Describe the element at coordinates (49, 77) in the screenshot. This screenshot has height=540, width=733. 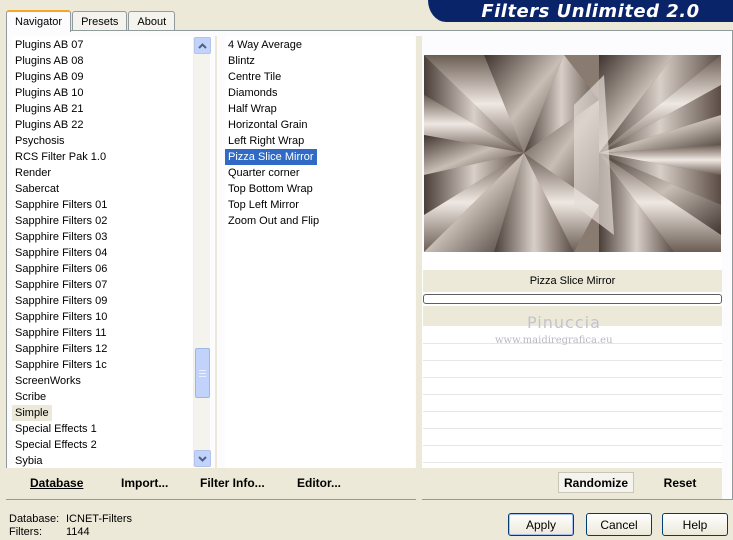
I see `list-item-label: Plugins AB 09` at that location.